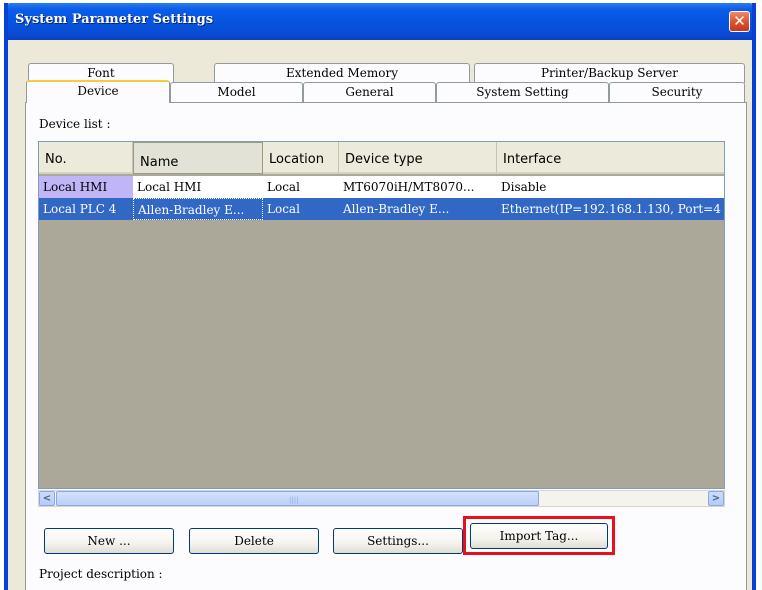 Image resolution: width=762 pixels, height=590 pixels. What do you see at coordinates (75, 124) in the screenshot?
I see `device-list-label: Device list :` at bounding box center [75, 124].